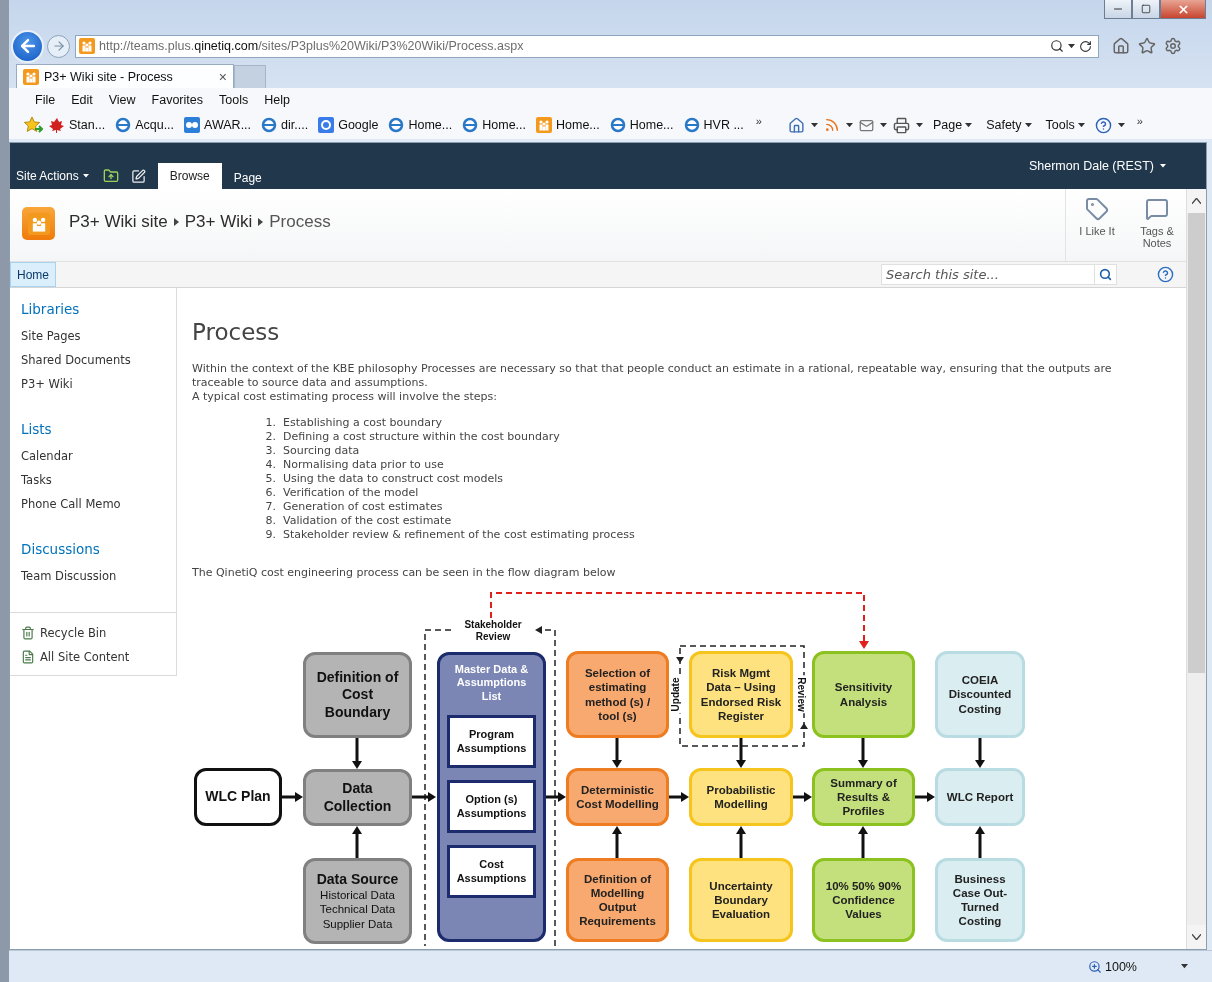  I want to click on nav-link: Team Discussion, so click(98, 576).